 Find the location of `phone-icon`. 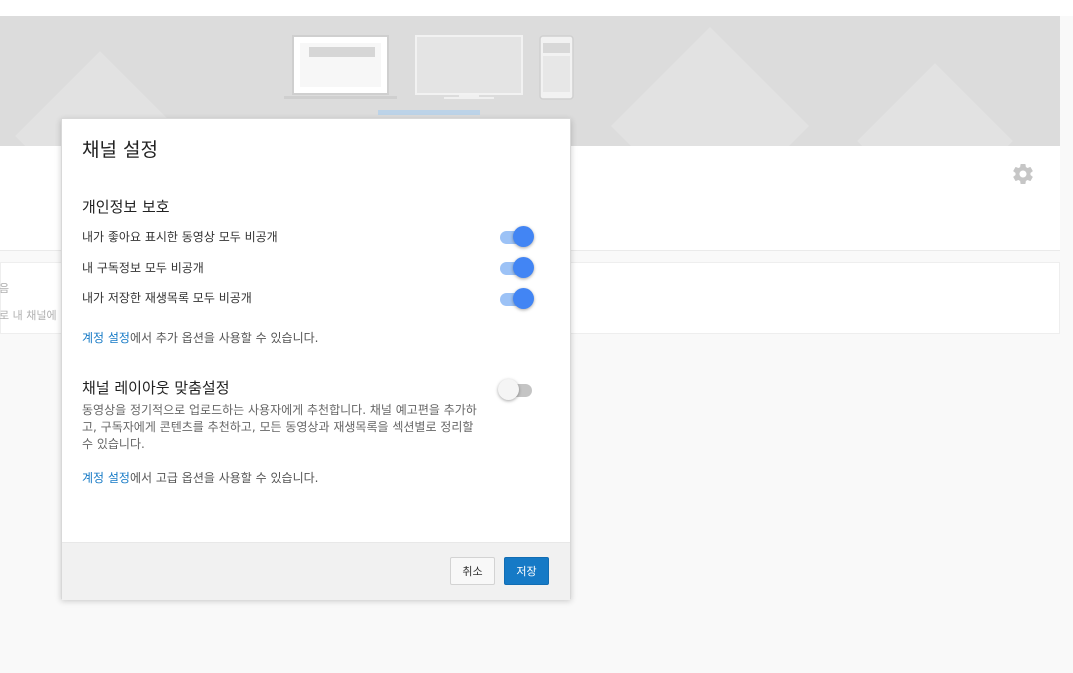

phone-icon is located at coordinates (556, 67).